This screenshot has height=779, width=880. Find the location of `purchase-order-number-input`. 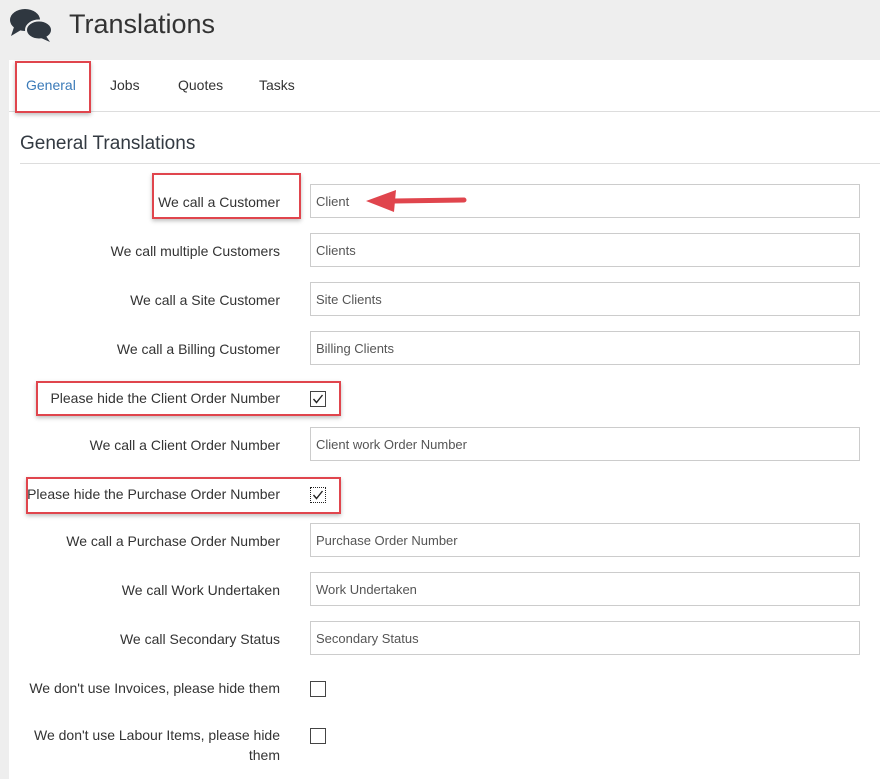

purchase-order-number-input is located at coordinates (585, 540).